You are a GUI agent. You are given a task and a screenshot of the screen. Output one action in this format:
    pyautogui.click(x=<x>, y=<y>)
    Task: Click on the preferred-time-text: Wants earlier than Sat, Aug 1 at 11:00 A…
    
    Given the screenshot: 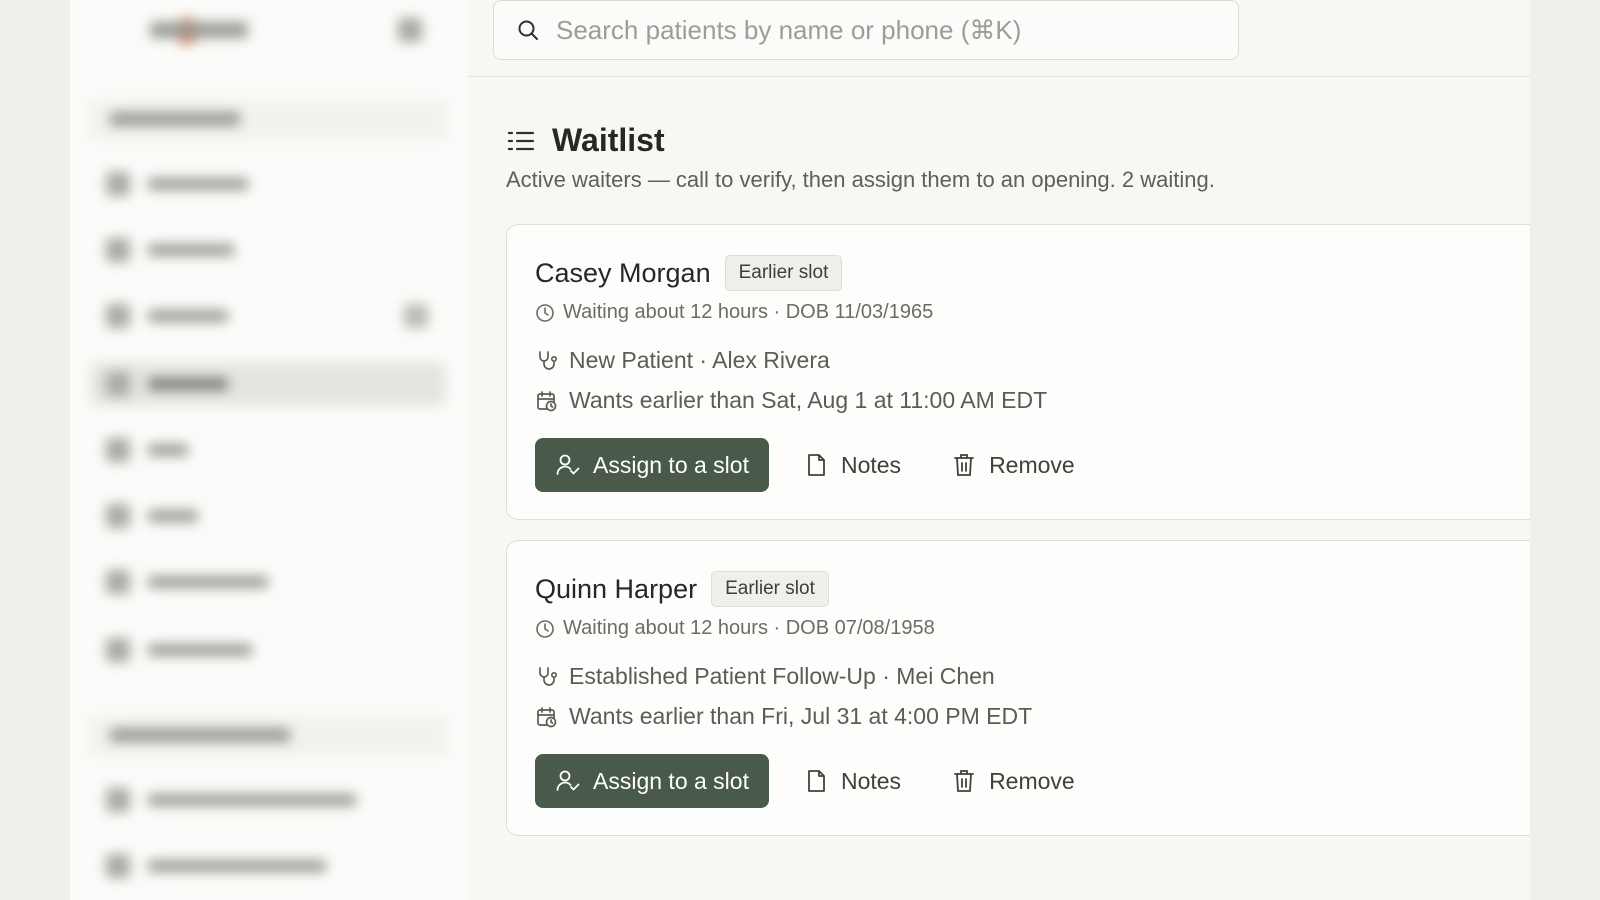 What is the action you would take?
    pyautogui.click(x=808, y=400)
    